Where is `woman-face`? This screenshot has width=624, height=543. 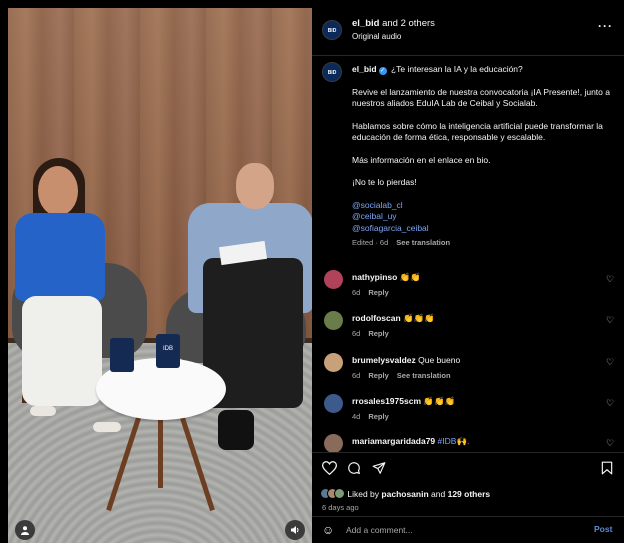
woman-face is located at coordinates (58, 191).